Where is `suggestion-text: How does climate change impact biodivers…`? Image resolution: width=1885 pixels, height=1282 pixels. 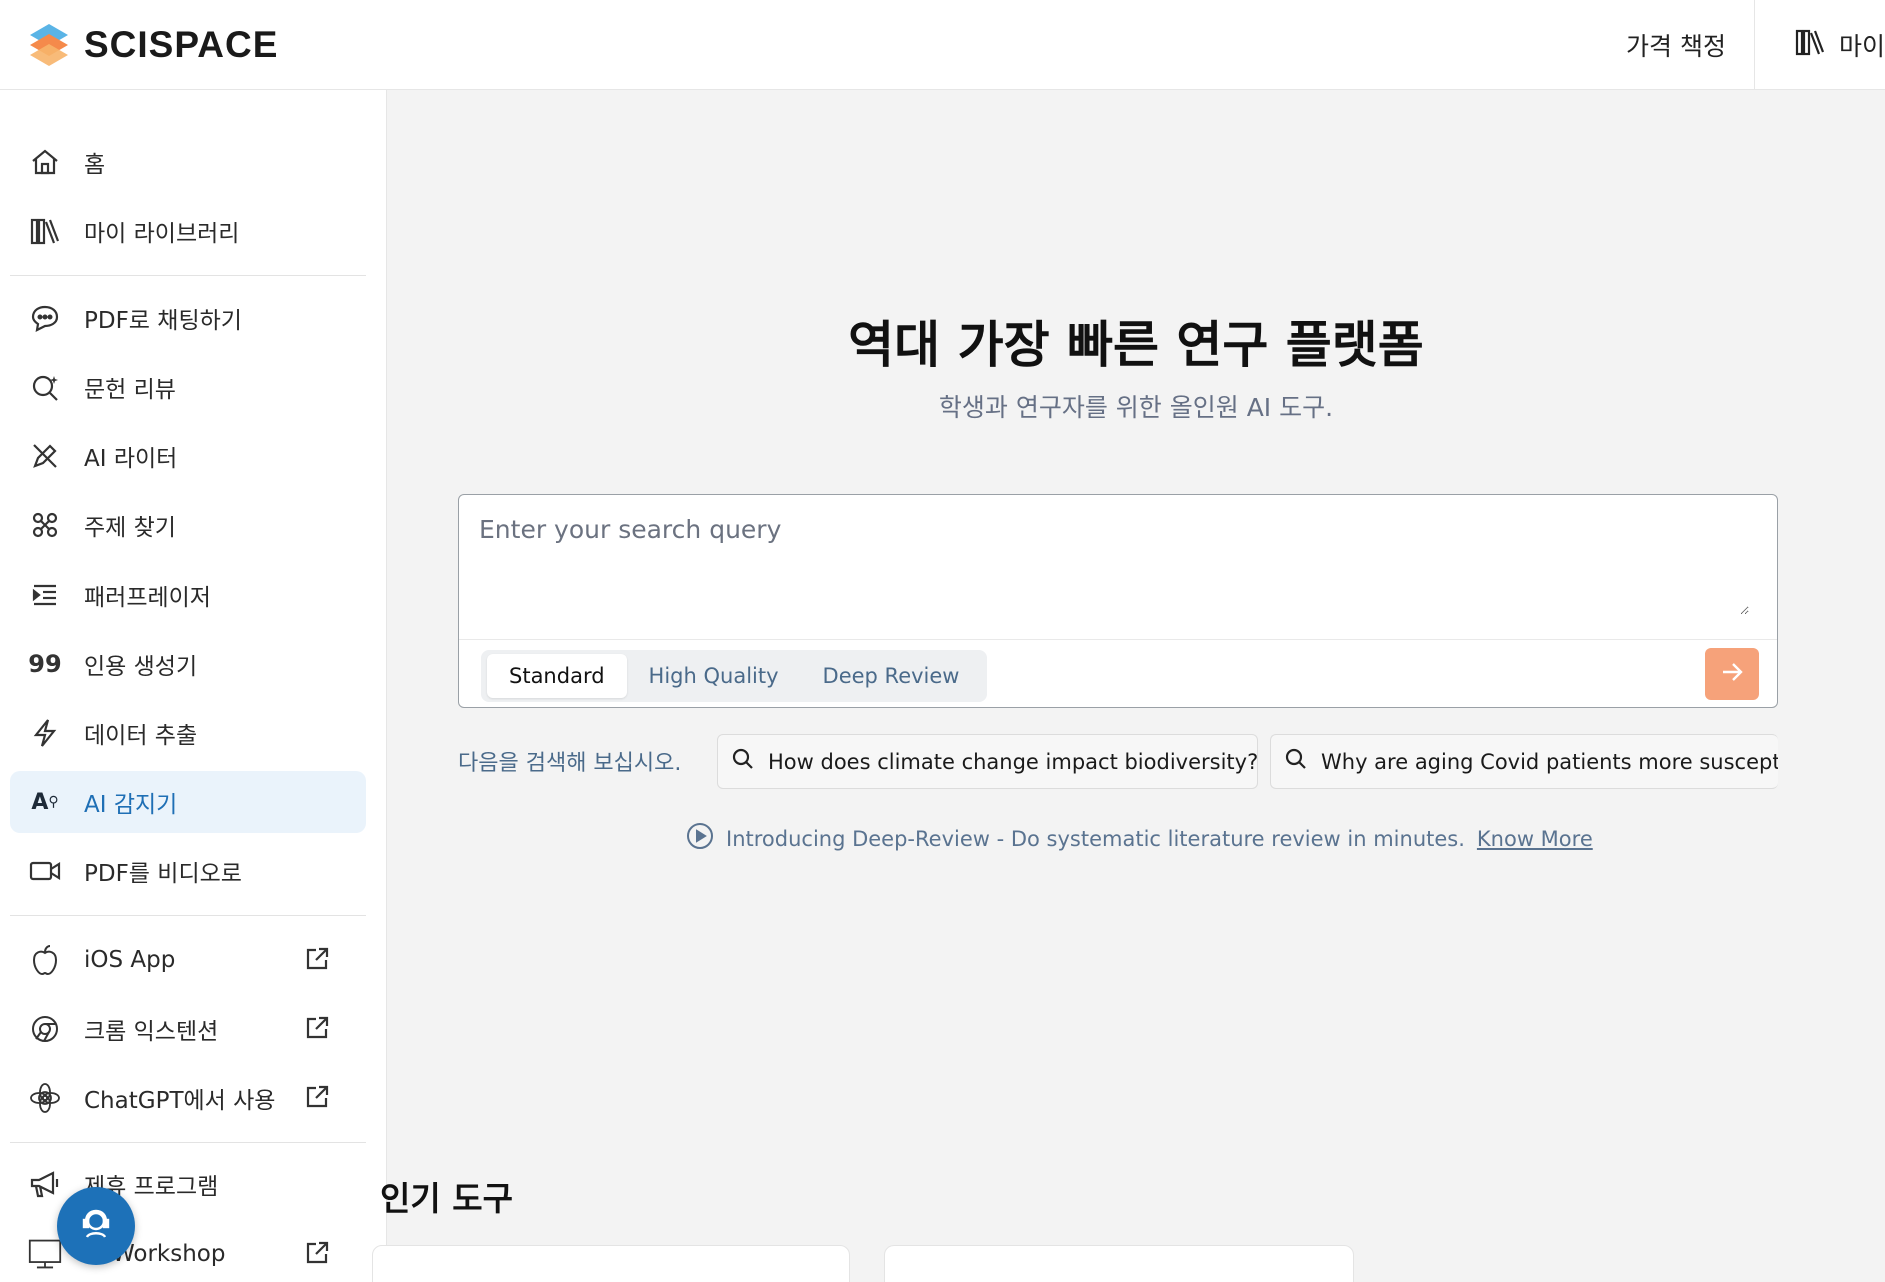 suggestion-text: How does climate change impact biodivers… is located at coordinates (1013, 761).